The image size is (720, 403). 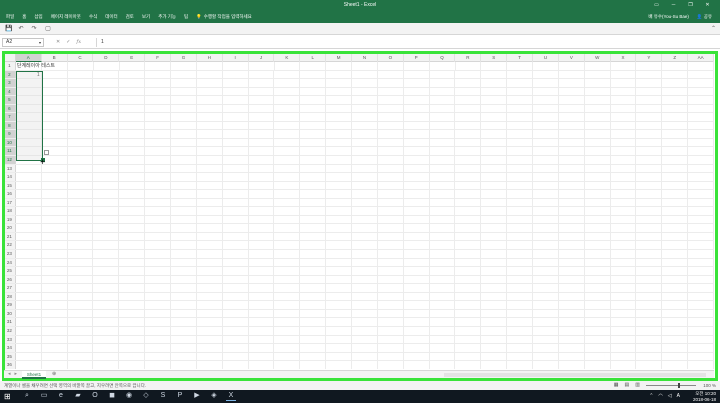 I want to click on cell-aa12, so click(x=701, y=160).